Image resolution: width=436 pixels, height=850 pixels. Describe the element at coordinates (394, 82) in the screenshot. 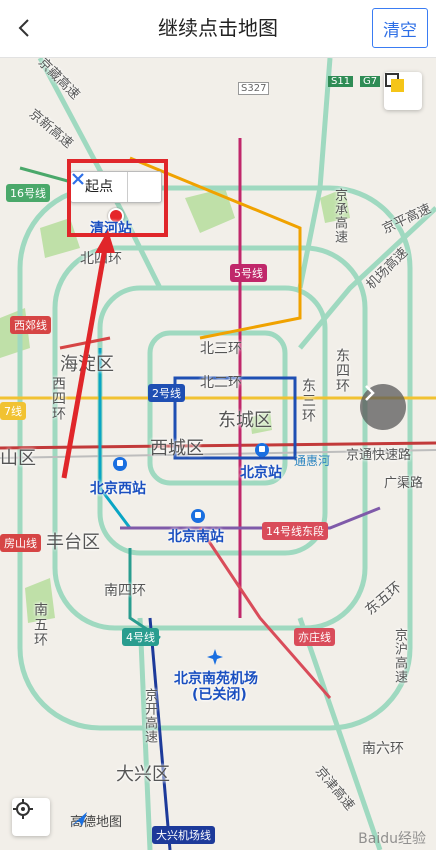

I see `layers-icon` at that location.